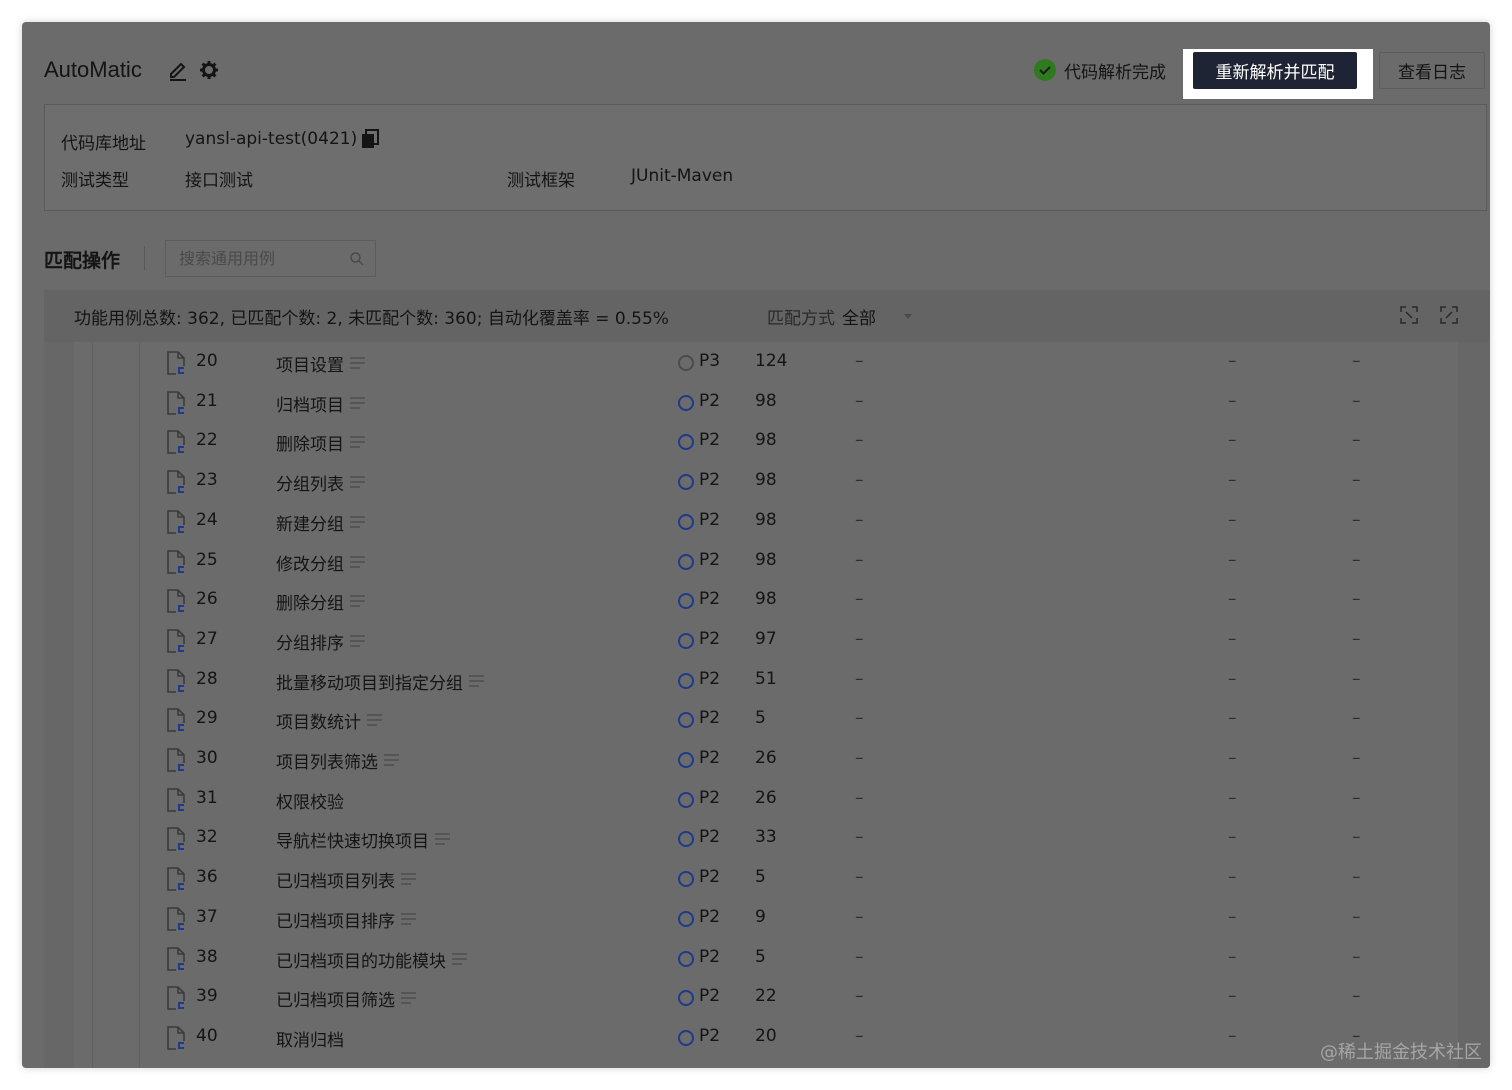  I want to click on expand-icon, so click(1409, 315).